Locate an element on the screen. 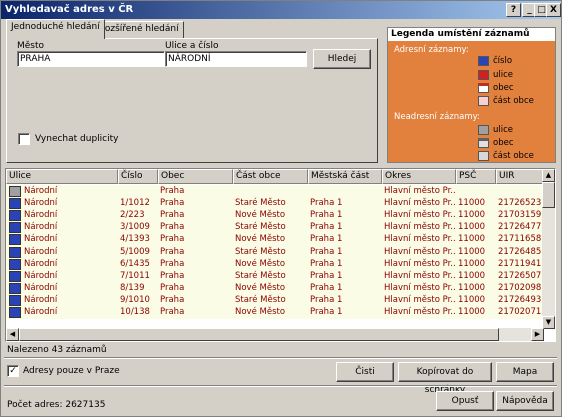 The width and height of the screenshot is (562, 417). help-button: Nápověda is located at coordinates (525, 401).